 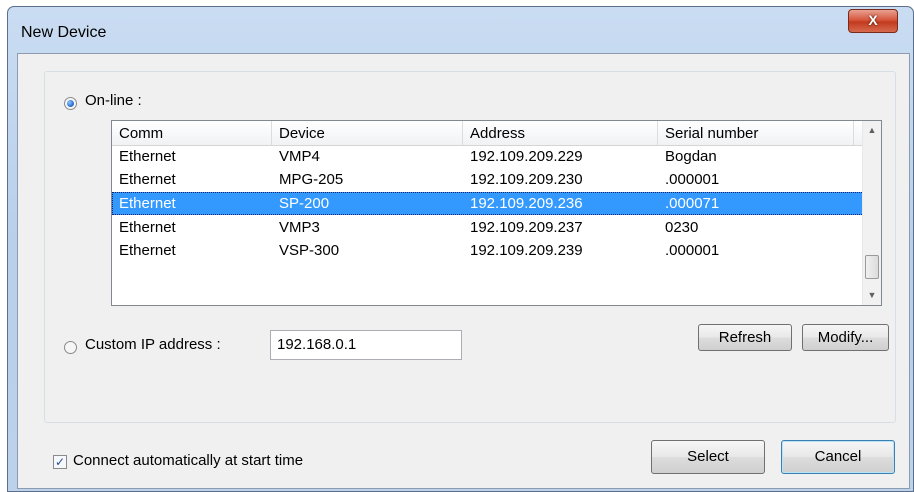 What do you see at coordinates (366, 345) in the screenshot?
I see `custom-ip-input: 192.168.0.1` at bounding box center [366, 345].